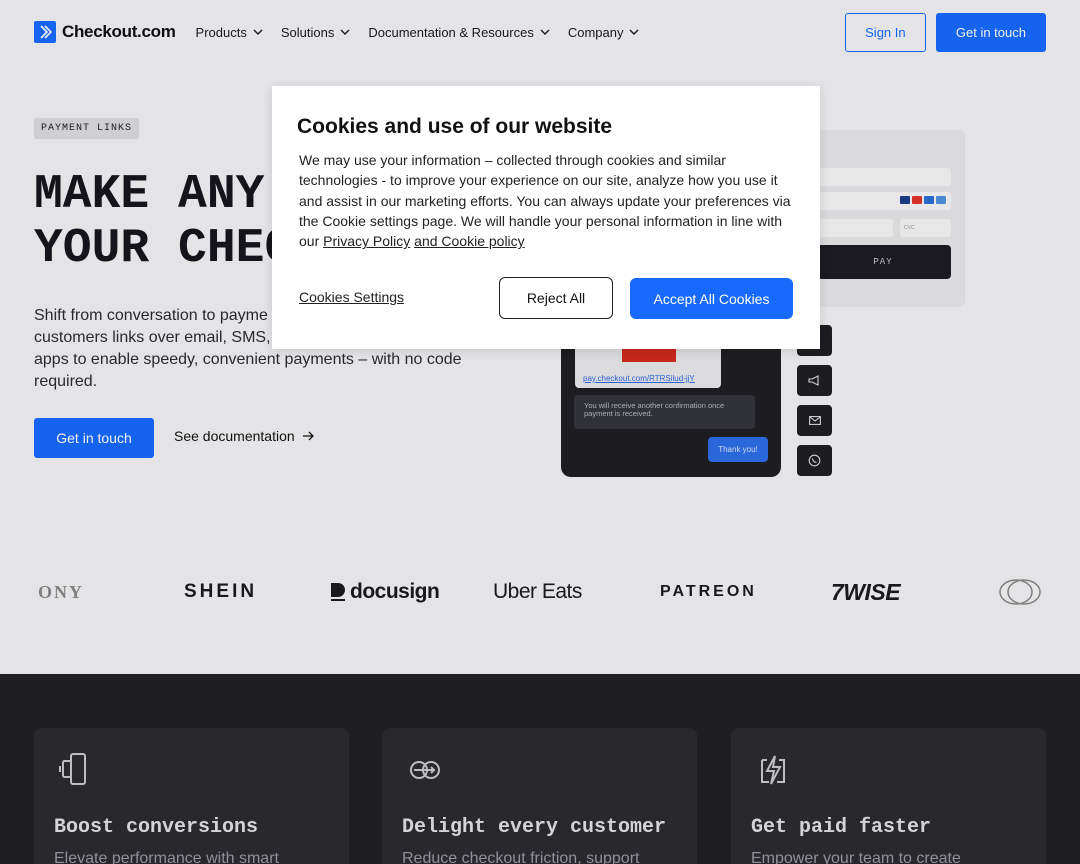  Describe the element at coordinates (990, 32) in the screenshot. I see `header-get-in-touch-button: Get in touch` at that location.